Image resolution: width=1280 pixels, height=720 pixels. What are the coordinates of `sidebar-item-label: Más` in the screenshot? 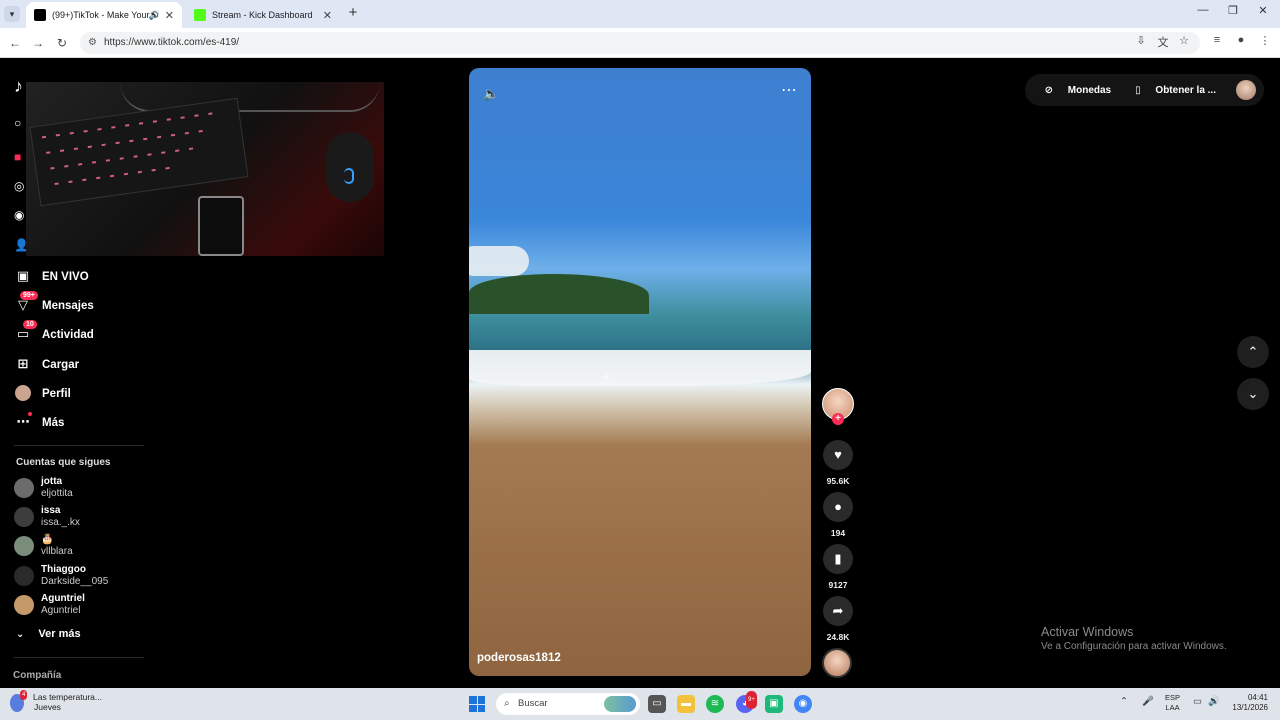 It's located at (53, 423).